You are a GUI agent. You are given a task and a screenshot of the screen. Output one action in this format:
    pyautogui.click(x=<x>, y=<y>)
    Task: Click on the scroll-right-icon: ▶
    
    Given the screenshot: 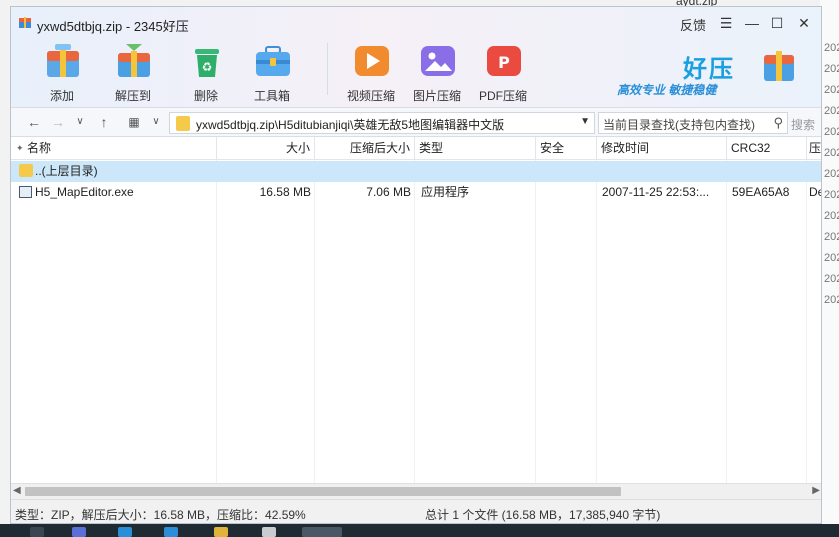 What is the action you would take?
    pyautogui.click(x=816, y=490)
    